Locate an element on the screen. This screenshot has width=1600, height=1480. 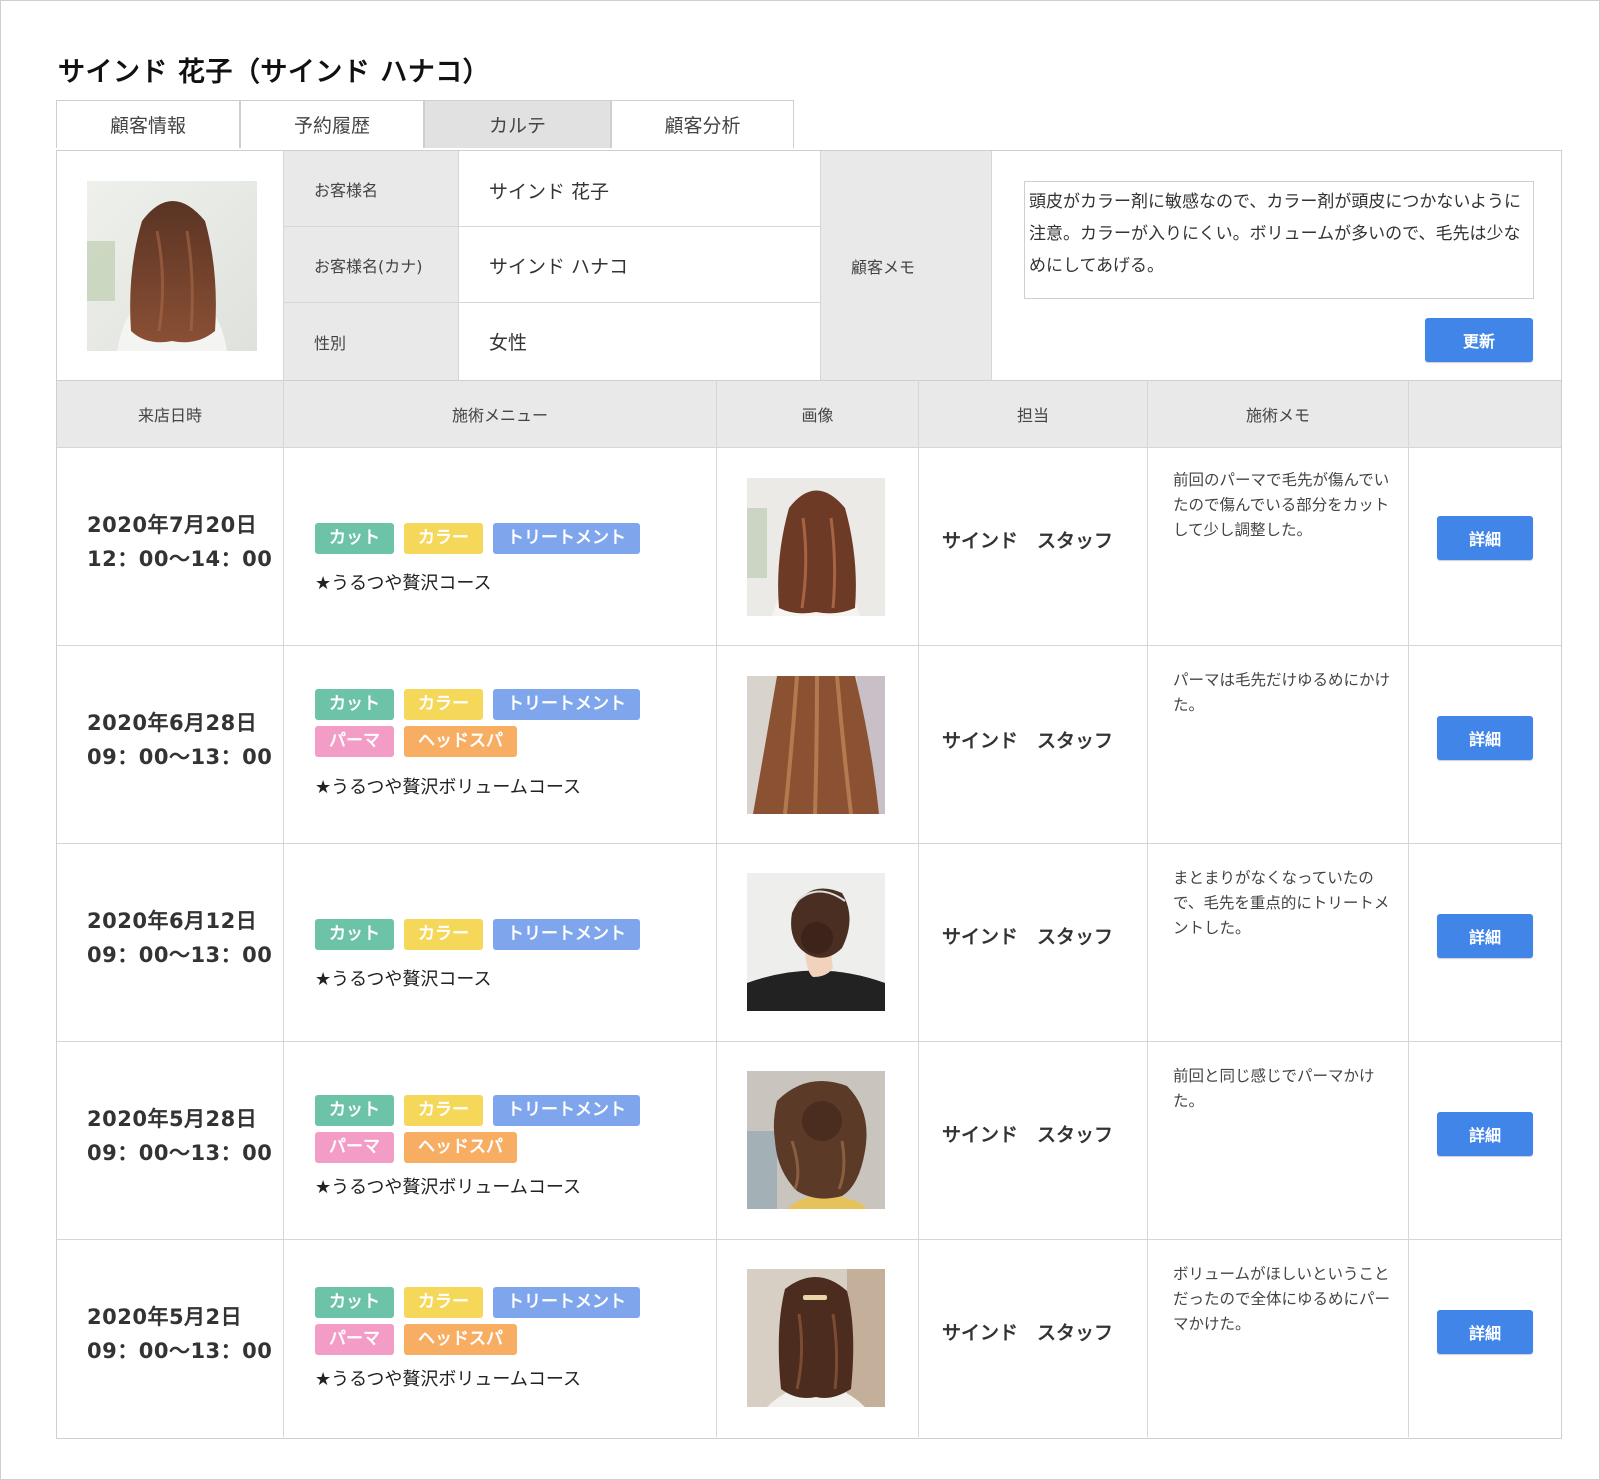
tab-reservation-history: 予約履歴 is located at coordinates (332, 124).